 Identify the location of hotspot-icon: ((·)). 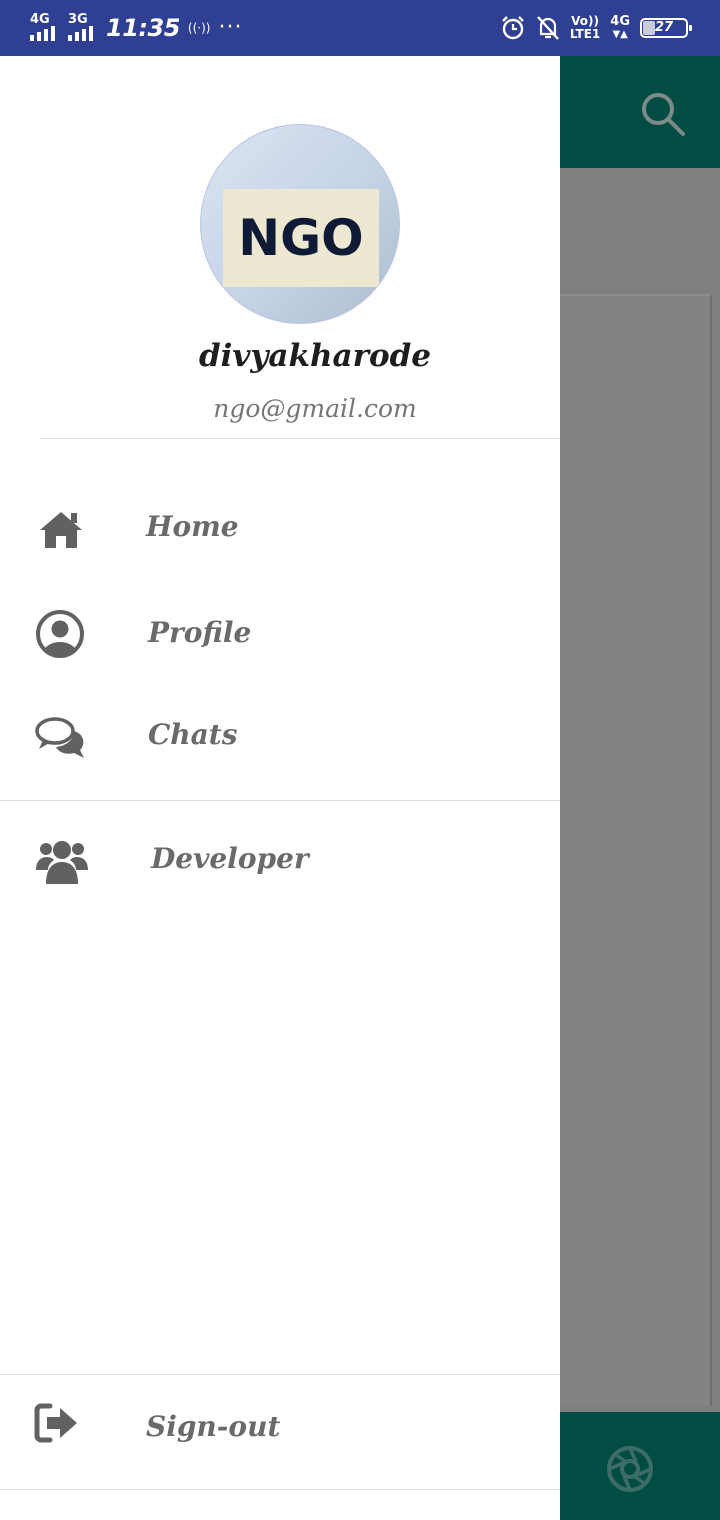
(199, 28).